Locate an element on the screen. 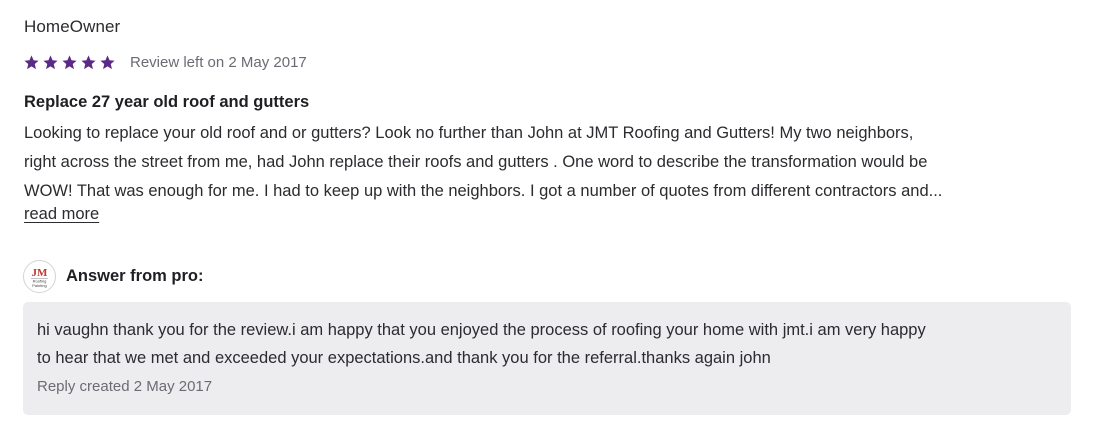  star-rating is located at coordinates (69, 62).